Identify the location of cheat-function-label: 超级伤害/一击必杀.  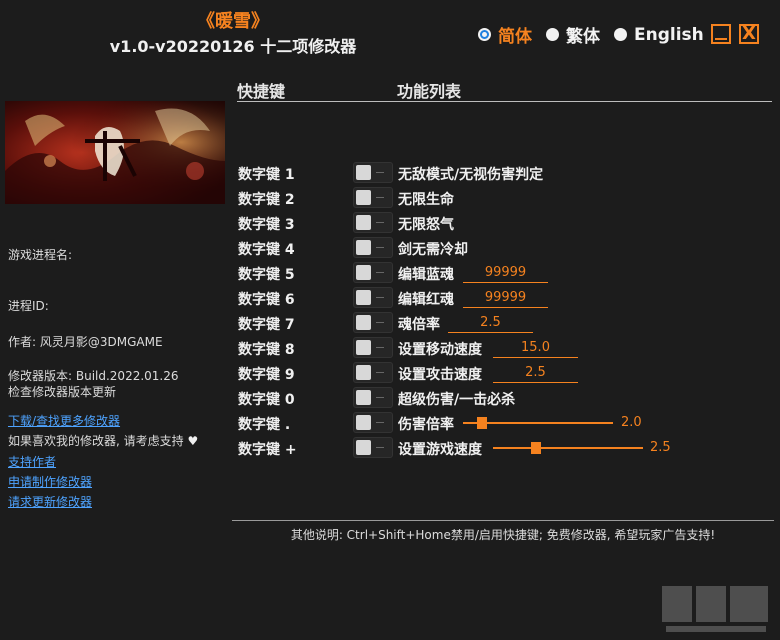
(457, 400).